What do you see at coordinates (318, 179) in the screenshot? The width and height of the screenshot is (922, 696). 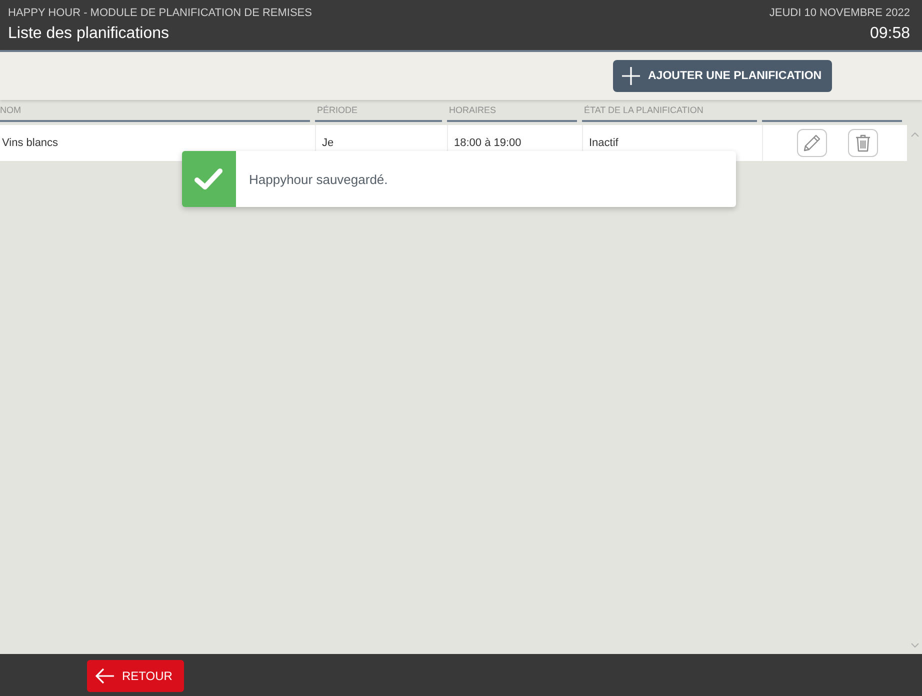 I see `toast-message: Happyhour sauvegardé.` at bounding box center [318, 179].